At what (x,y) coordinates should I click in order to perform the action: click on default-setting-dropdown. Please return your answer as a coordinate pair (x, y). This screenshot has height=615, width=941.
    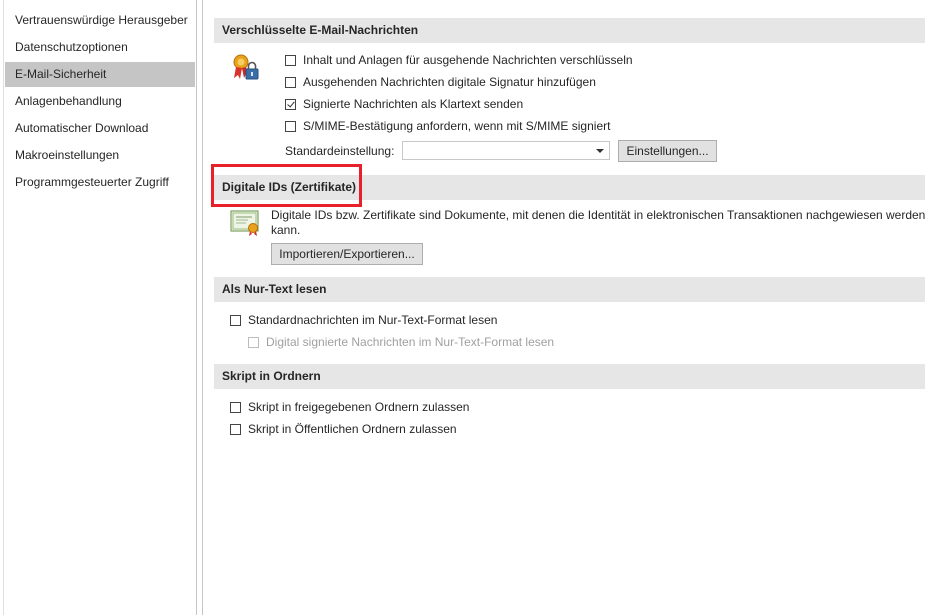
    Looking at the image, I should click on (506, 150).